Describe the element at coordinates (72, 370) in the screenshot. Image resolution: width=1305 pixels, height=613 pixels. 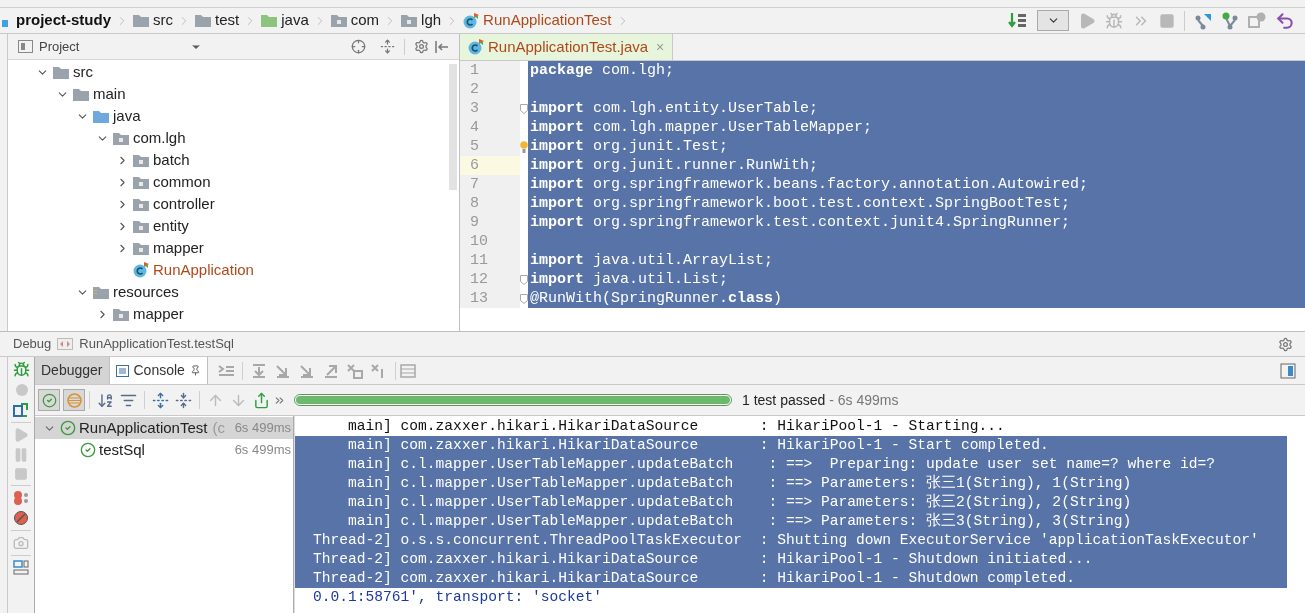
I see `debug-tab: Debugger` at that location.